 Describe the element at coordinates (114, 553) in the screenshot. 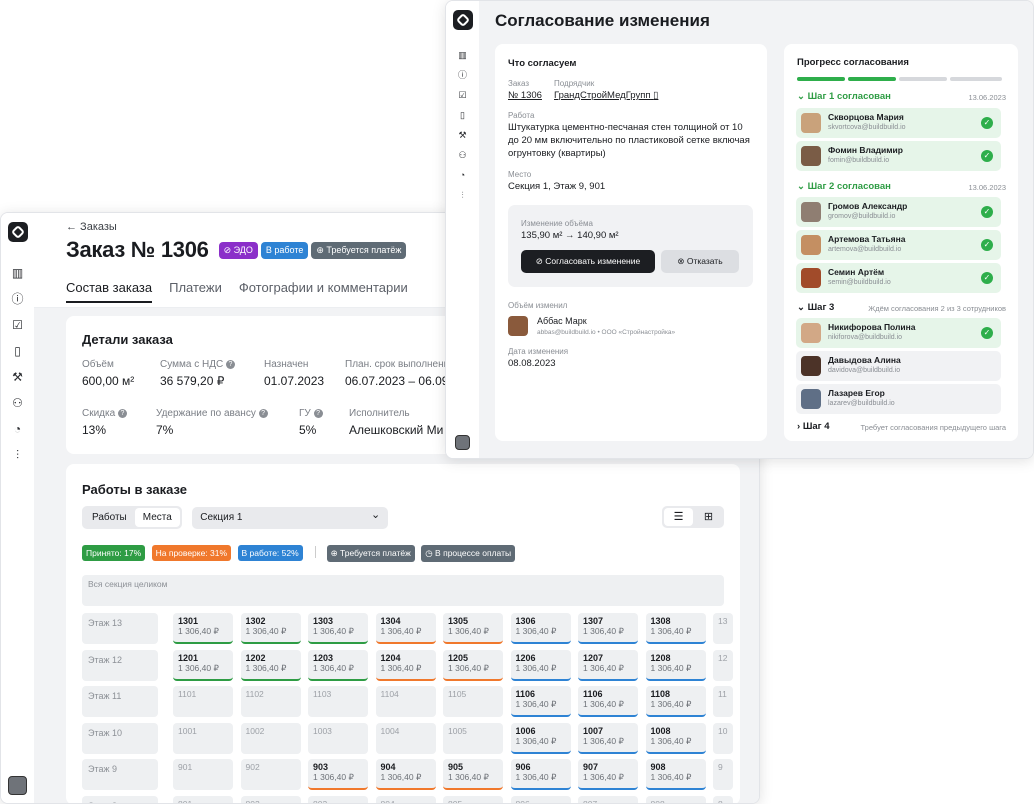

I see `accepted-chip: Принято: 17%` at that location.